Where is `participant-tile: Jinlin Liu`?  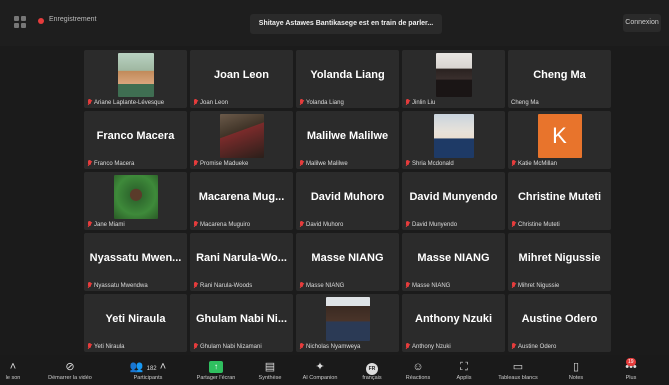 participant-tile: Jinlin Liu is located at coordinates (453, 79).